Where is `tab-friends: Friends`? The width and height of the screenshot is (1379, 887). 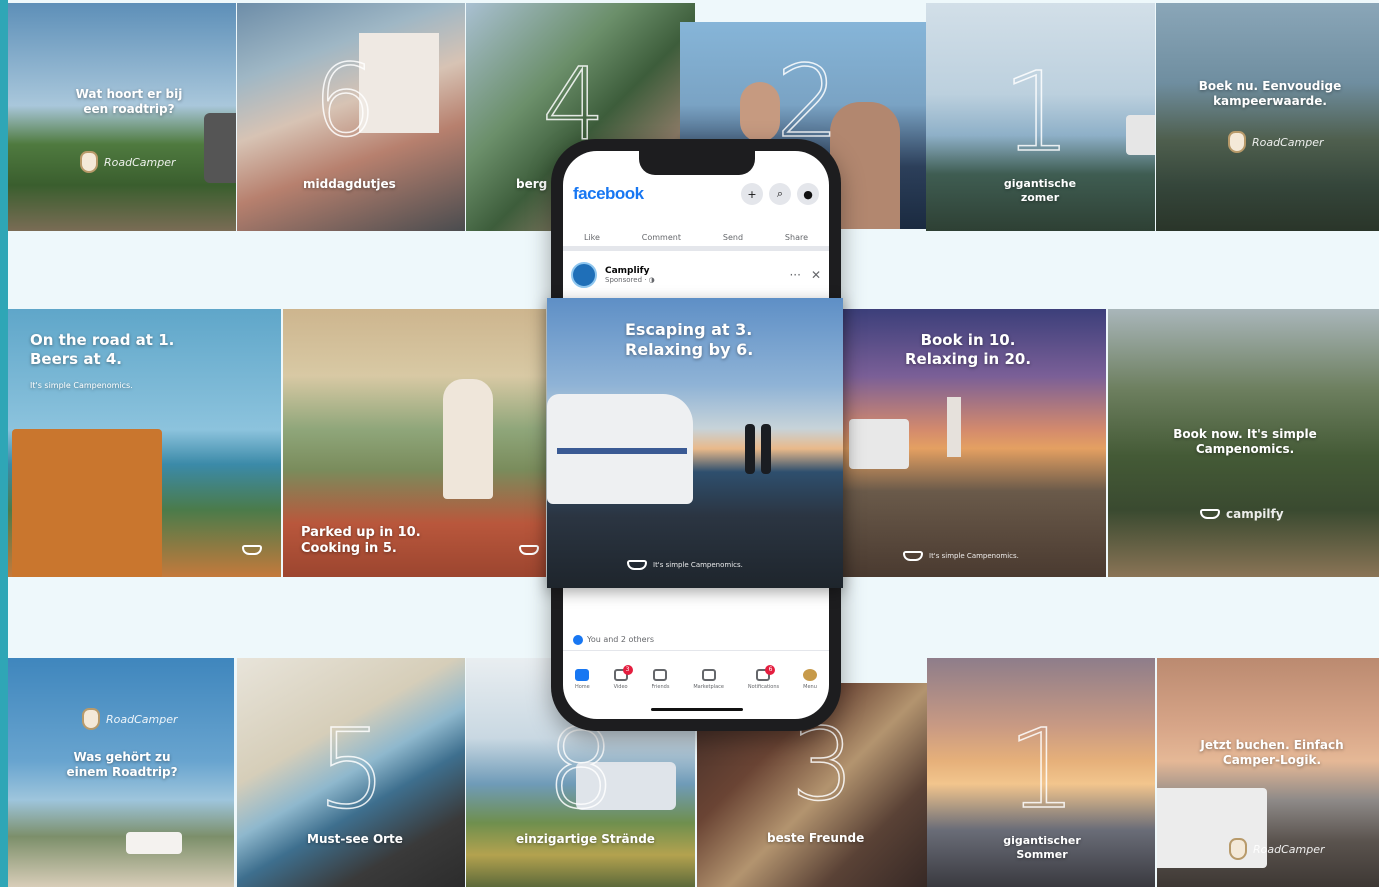 tab-friends: Friends is located at coordinates (660, 679).